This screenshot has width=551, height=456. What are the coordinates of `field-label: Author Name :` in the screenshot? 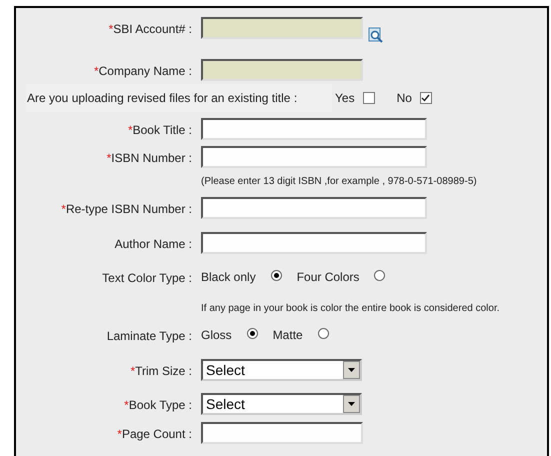 It's located at (153, 244).